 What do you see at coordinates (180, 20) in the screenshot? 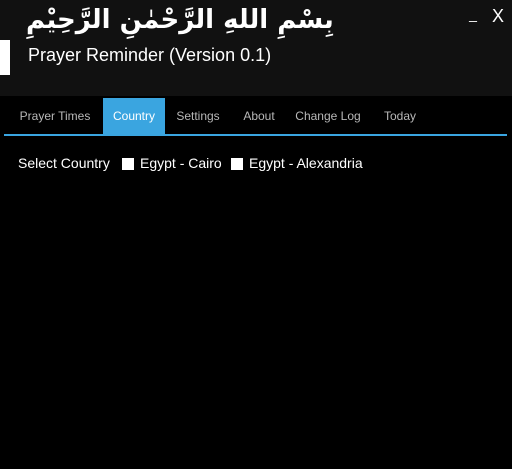
I see `basmala-text: بِسْمِ اللهِ الرَّحْمٰنِ الرَّحِيْمِ` at bounding box center [180, 20].